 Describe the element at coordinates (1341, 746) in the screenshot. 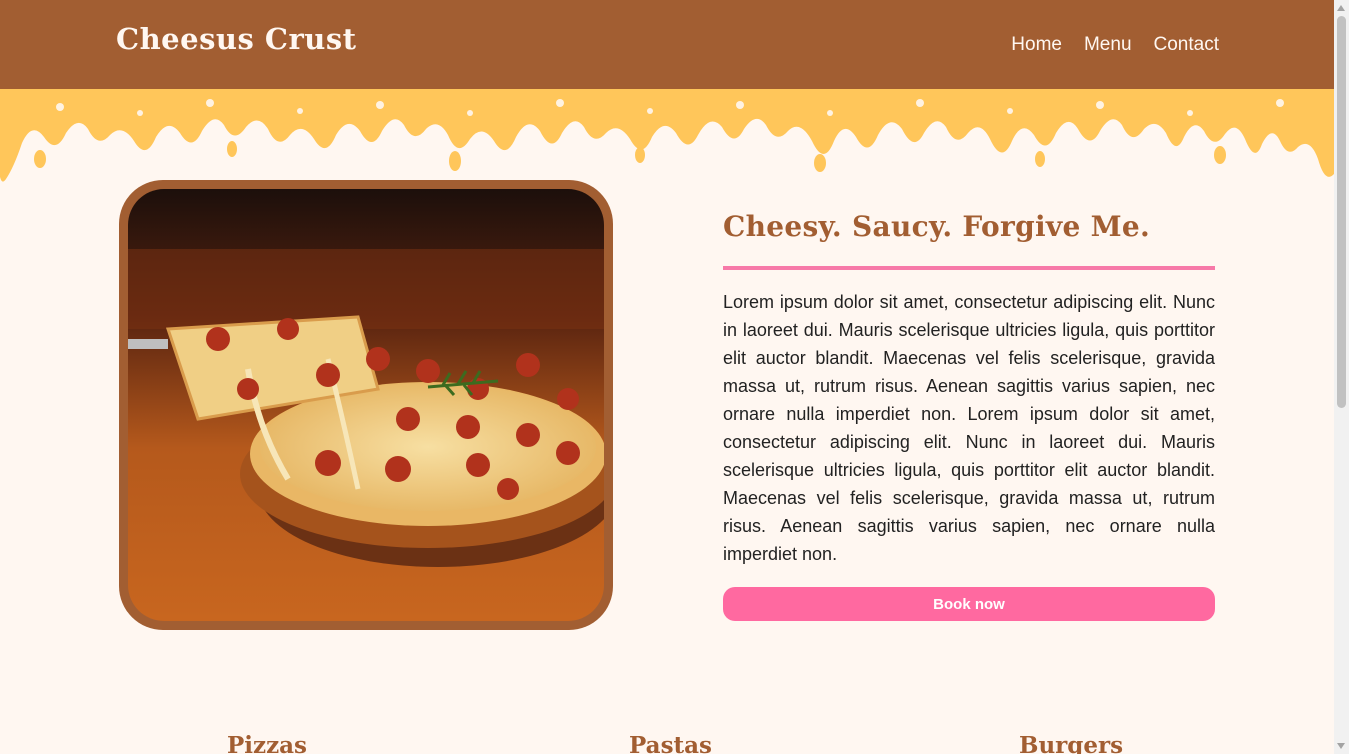

I see `scroll-down-arrow-icon` at that location.